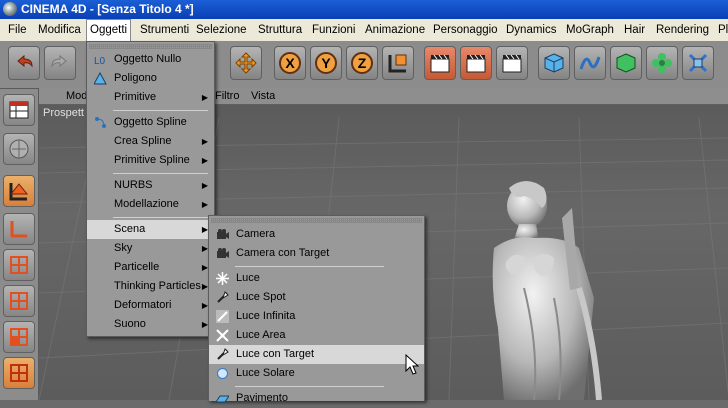 Image resolution: width=728 pixels, height=408 pixels. Describe the element at coordinates (222, 316) in the screenshot. I see `infinite-light-icon` at that location.